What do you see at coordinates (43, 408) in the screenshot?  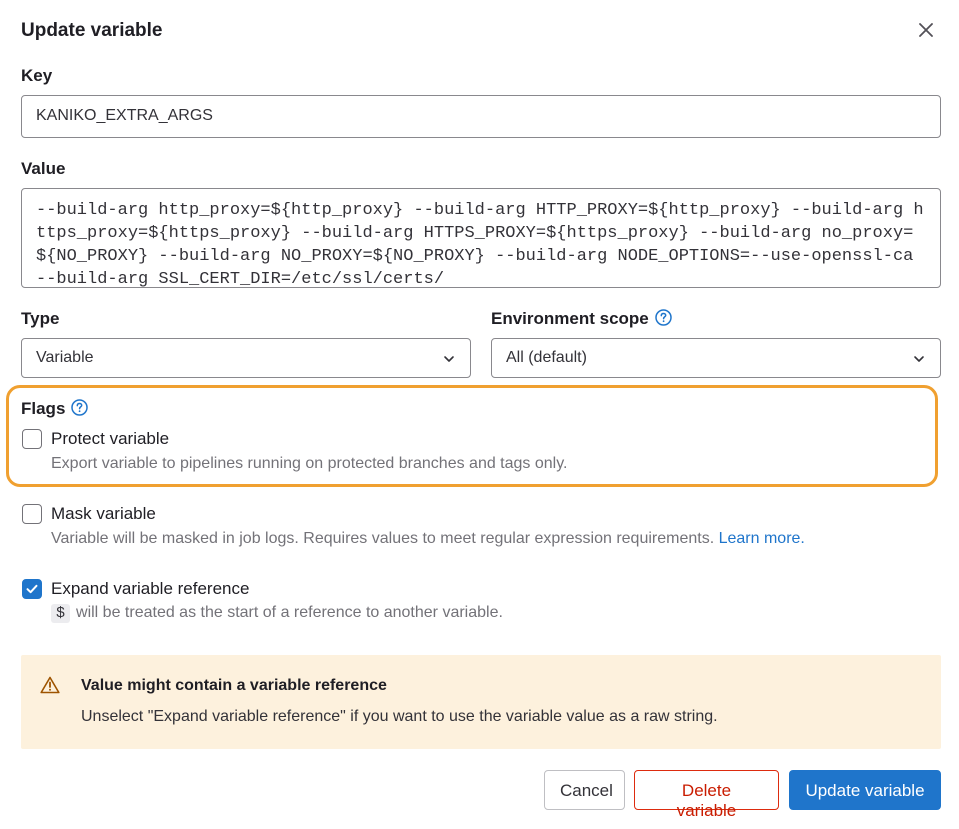 I see `flags-label-text: Flags` at bounding box center [43, 408].